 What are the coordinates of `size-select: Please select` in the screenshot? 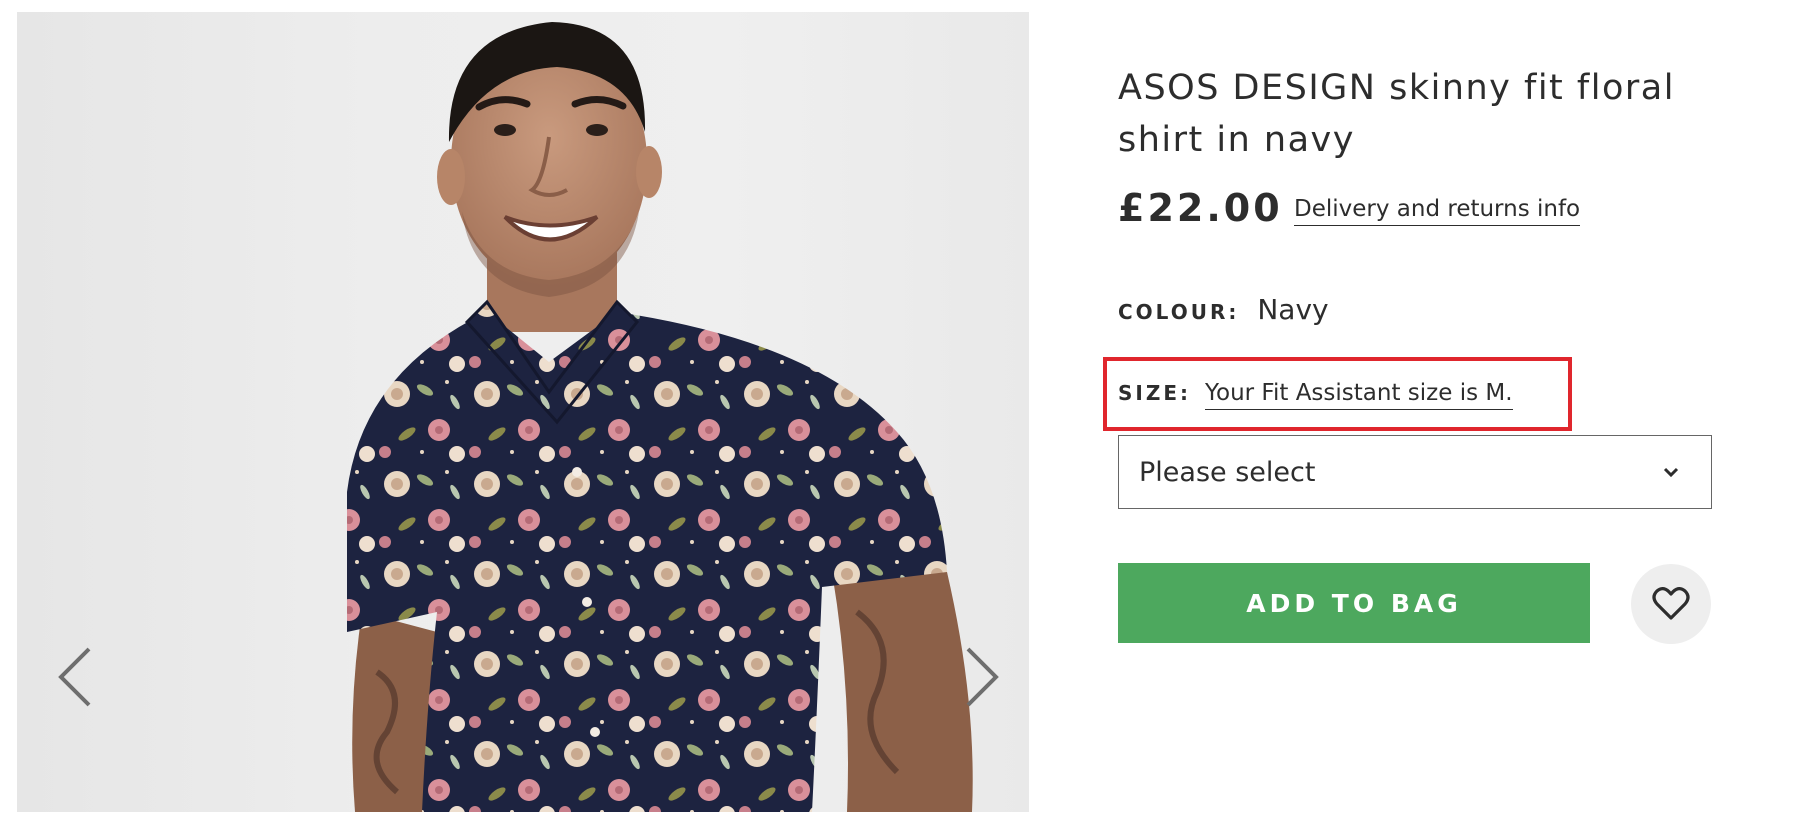 It's located at (1415, 472).